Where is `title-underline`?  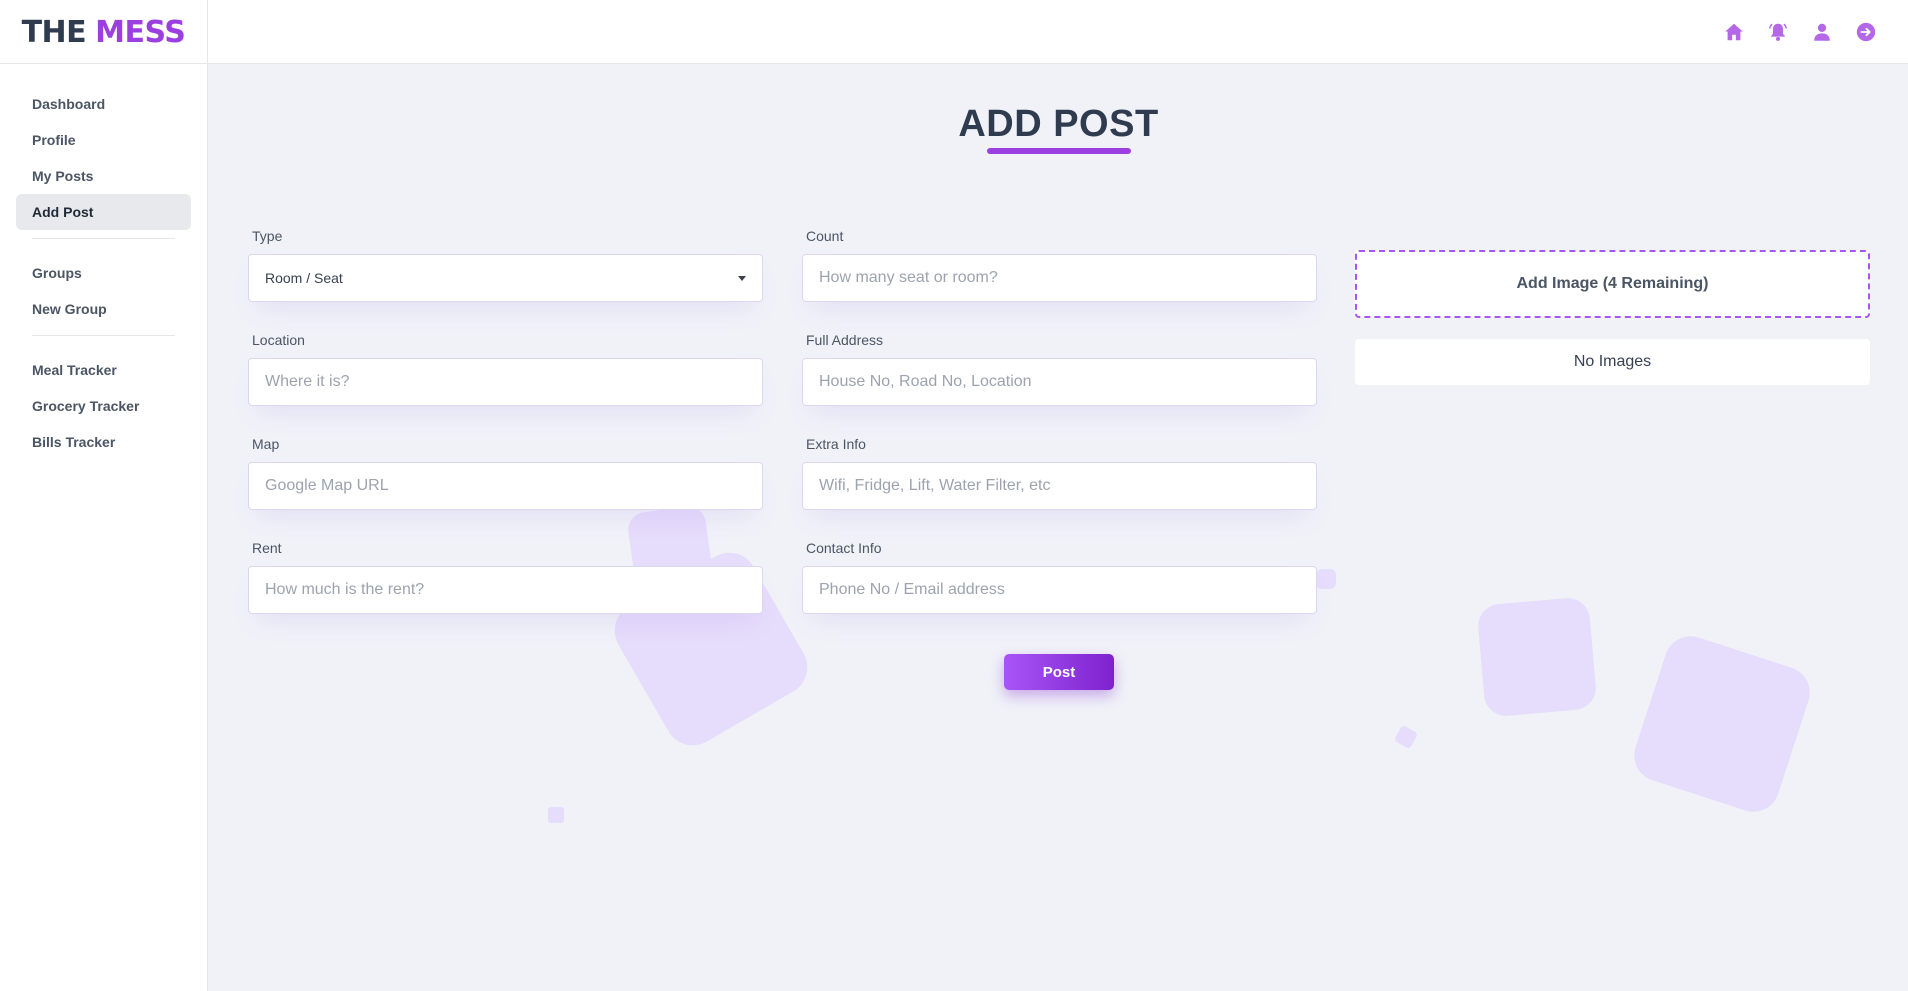
title-underline is located at coordinates (1059, 151).